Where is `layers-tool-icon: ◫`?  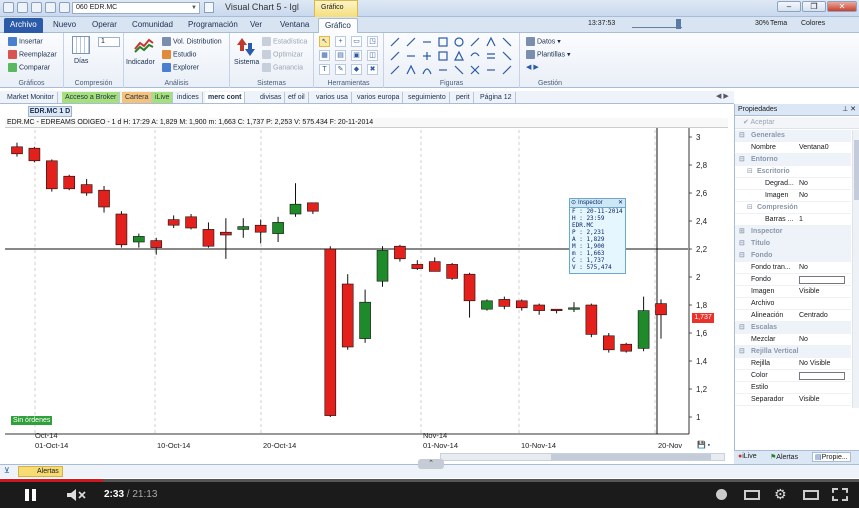 layers-tool-icon: ◫ is located at coordinates (372, 55).